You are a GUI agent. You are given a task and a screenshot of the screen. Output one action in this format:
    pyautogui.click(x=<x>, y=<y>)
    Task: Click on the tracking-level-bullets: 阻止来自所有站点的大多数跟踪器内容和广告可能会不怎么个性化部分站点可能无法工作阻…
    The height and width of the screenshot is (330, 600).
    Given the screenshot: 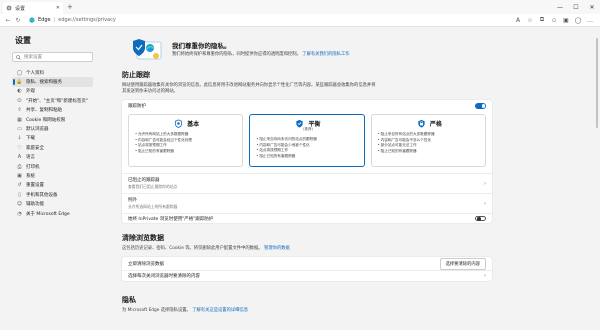 What is the action you would take?
    pyautogui.click(x=429, y=143)
    